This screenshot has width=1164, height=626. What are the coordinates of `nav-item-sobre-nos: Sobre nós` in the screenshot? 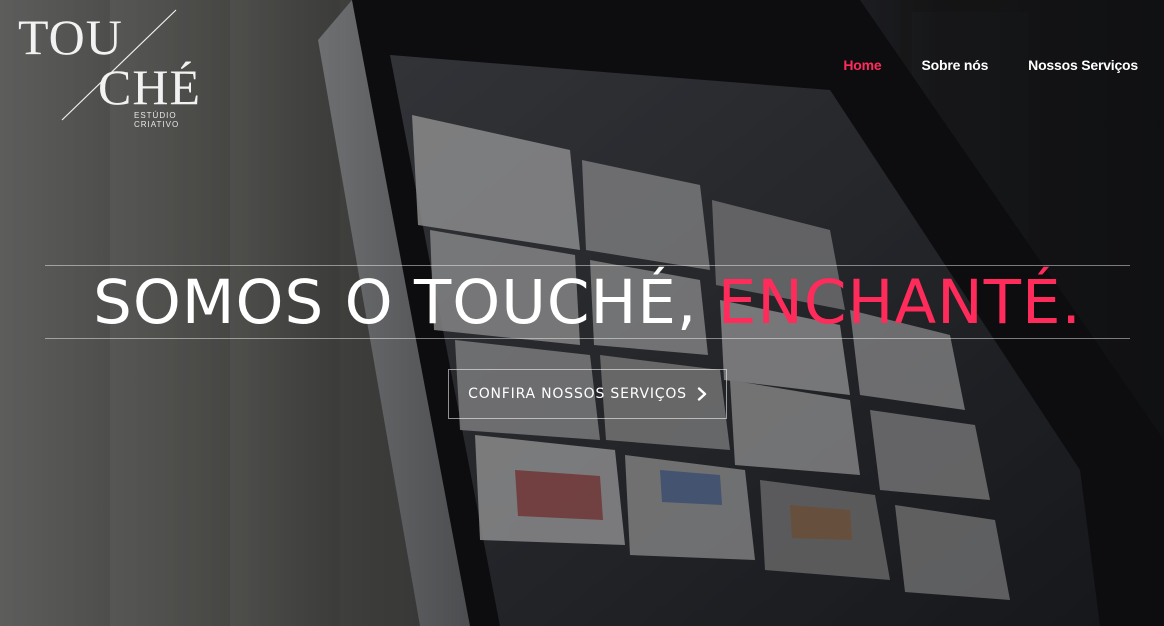 It's located at (955, 65).